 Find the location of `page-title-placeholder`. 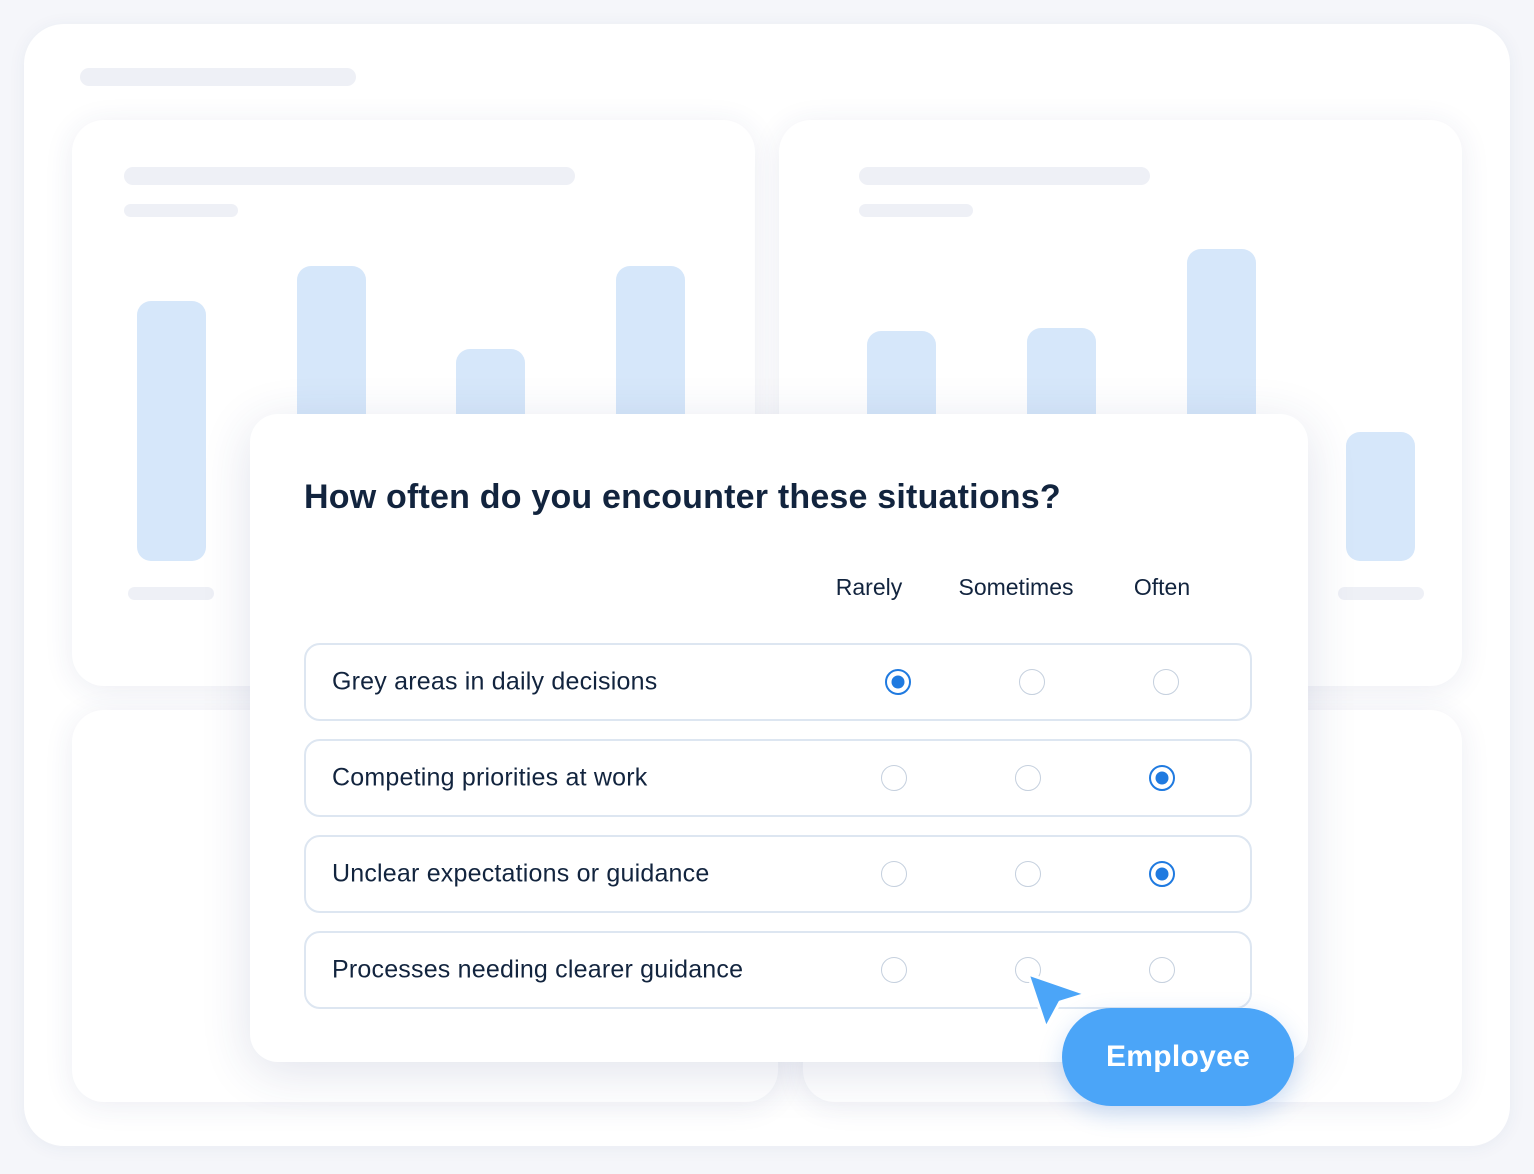

page-title-placeholder is located at coordinates (218, 77).